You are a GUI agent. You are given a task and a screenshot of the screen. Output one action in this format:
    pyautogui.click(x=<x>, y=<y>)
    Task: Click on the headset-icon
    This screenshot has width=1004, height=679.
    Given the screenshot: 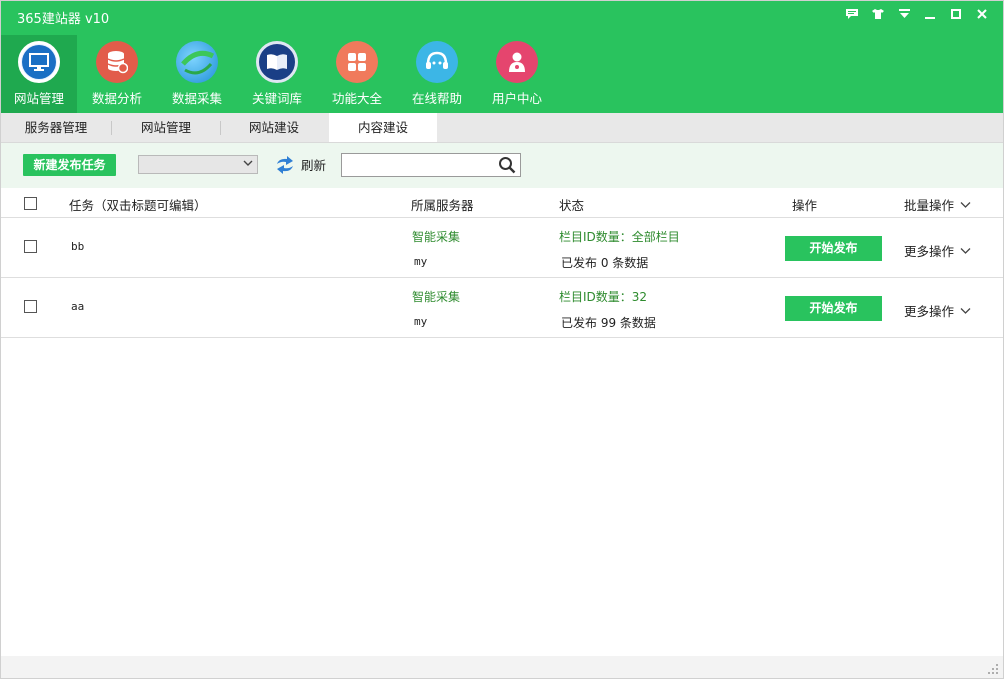 What is the action you would take?
    pyautogui.click(x=437, y=62)
    